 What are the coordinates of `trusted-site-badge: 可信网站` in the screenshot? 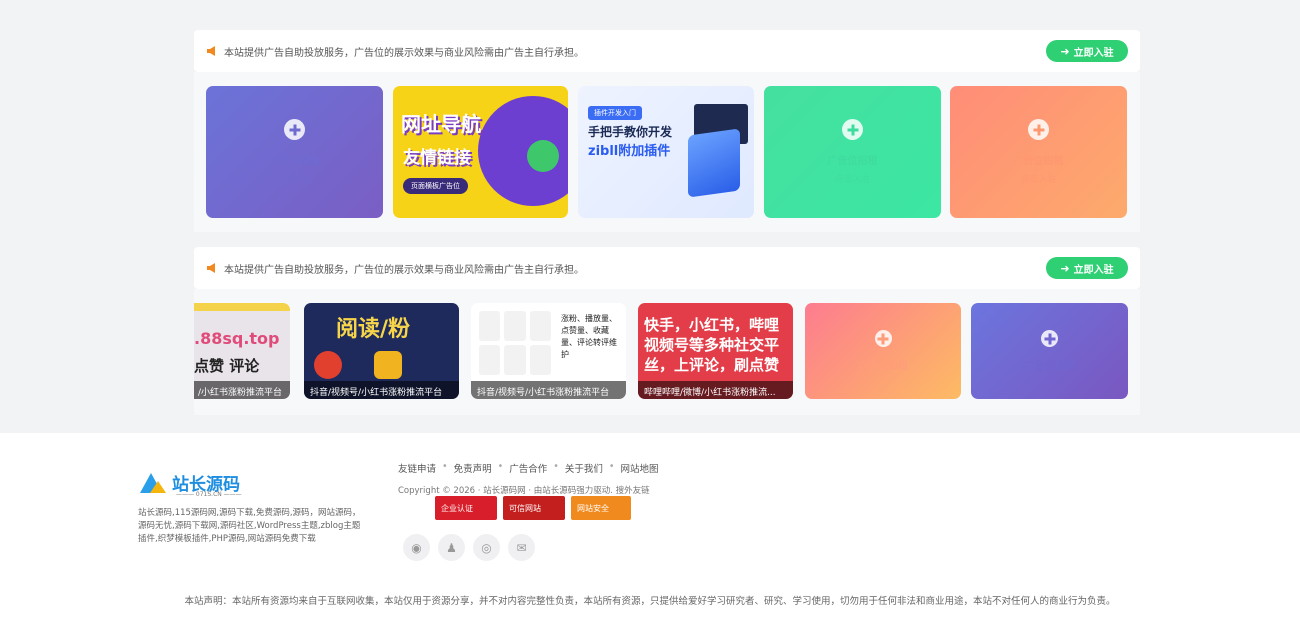 It's located at (534, 508).